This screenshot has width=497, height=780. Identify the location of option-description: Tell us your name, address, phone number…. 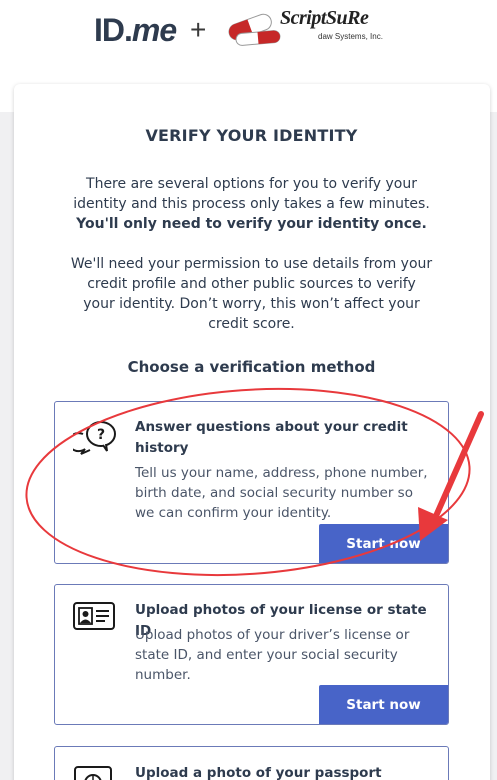
(281, 493).